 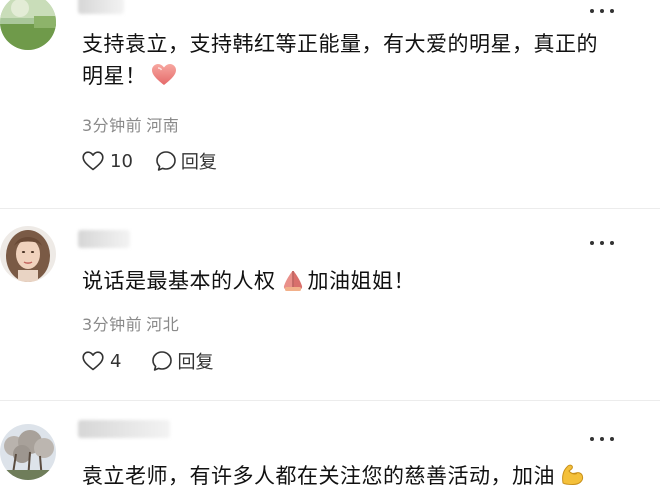 What do you see at coordinates (573, 475) in the screenshot?
I see `flexed-biceps-emoji-icon` at bounding box center [573, 475].